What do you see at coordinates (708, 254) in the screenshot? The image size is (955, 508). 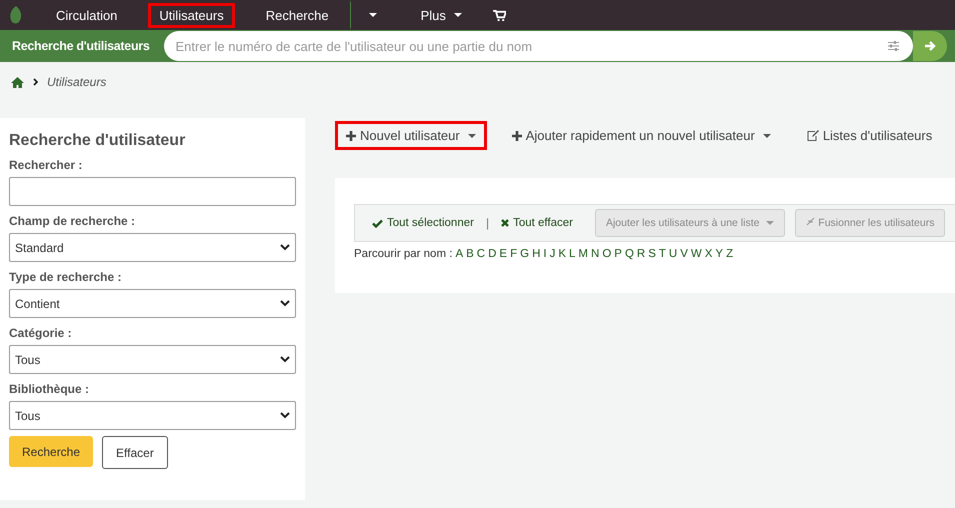 I see `letter-link: X` at bounding box center [708, 254].